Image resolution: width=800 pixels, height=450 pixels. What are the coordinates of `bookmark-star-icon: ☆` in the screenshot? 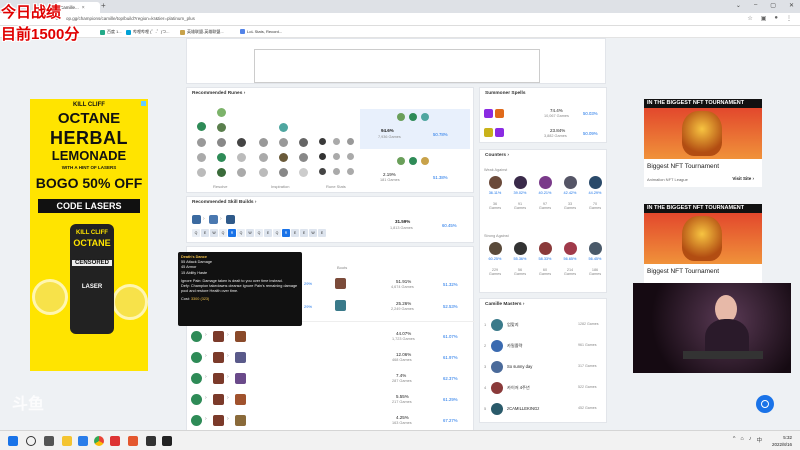 It's located at (749, 18).